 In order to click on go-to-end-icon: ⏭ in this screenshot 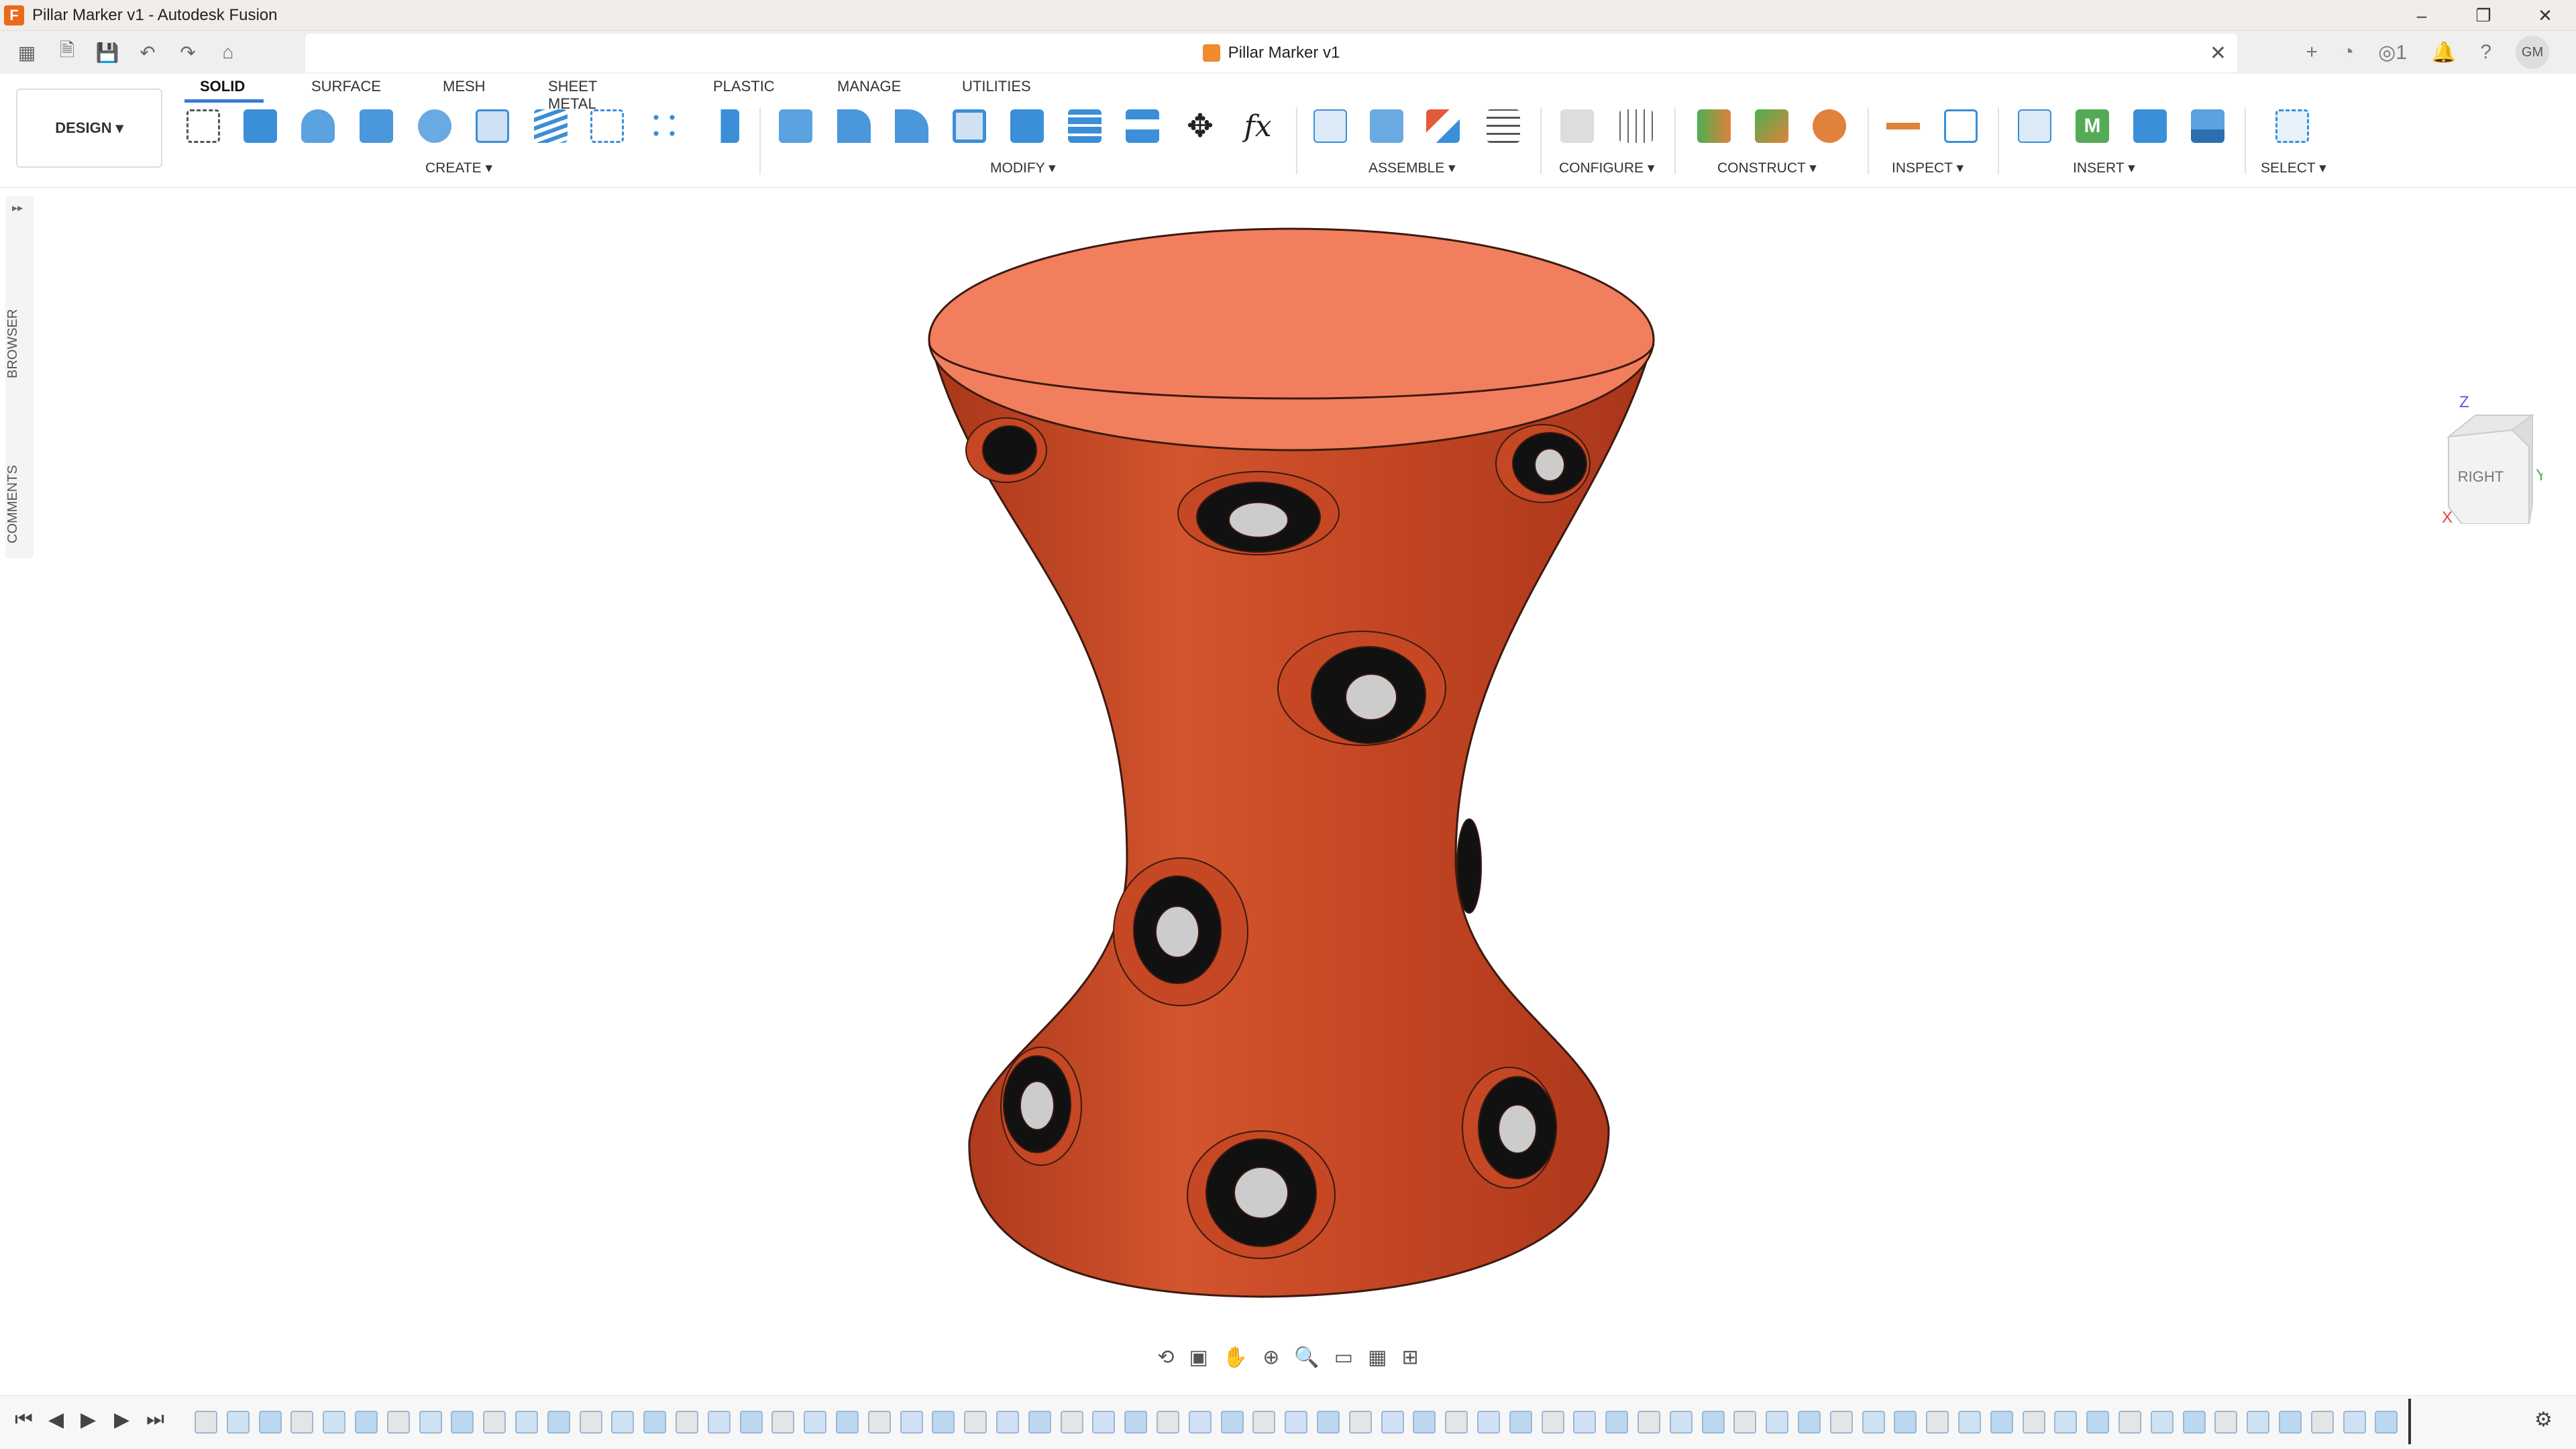, I will do `click(155, 1419)`.